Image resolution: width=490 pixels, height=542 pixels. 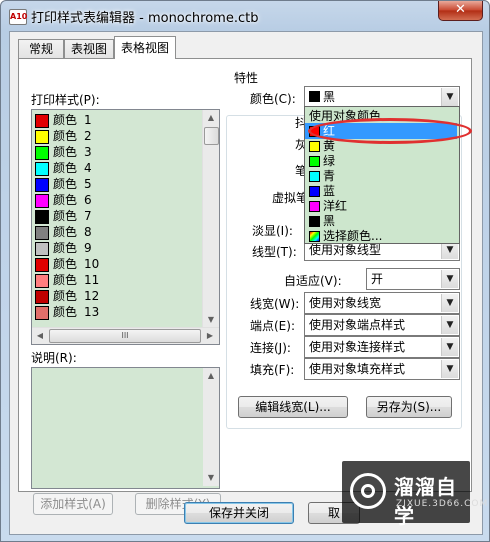 I want to click on window-title: 打印样式表编辑器 - monochrome.ctb, so click(x=145, y=18).